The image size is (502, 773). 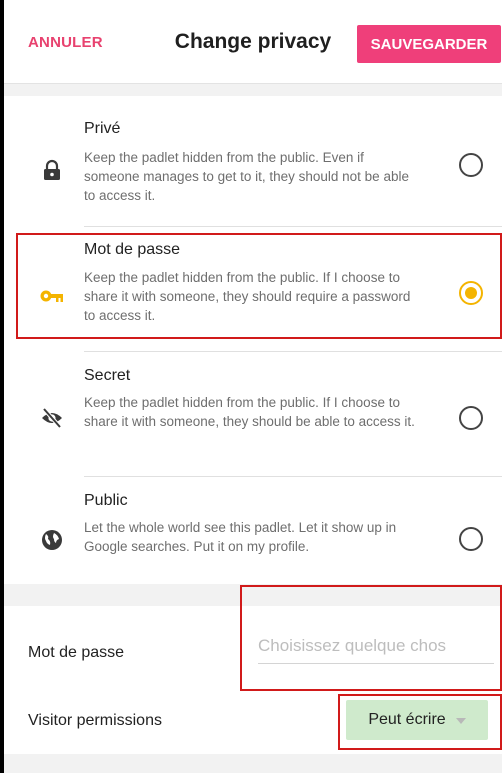 I want to click on option-name: Privé, so click(x=102, y=128).